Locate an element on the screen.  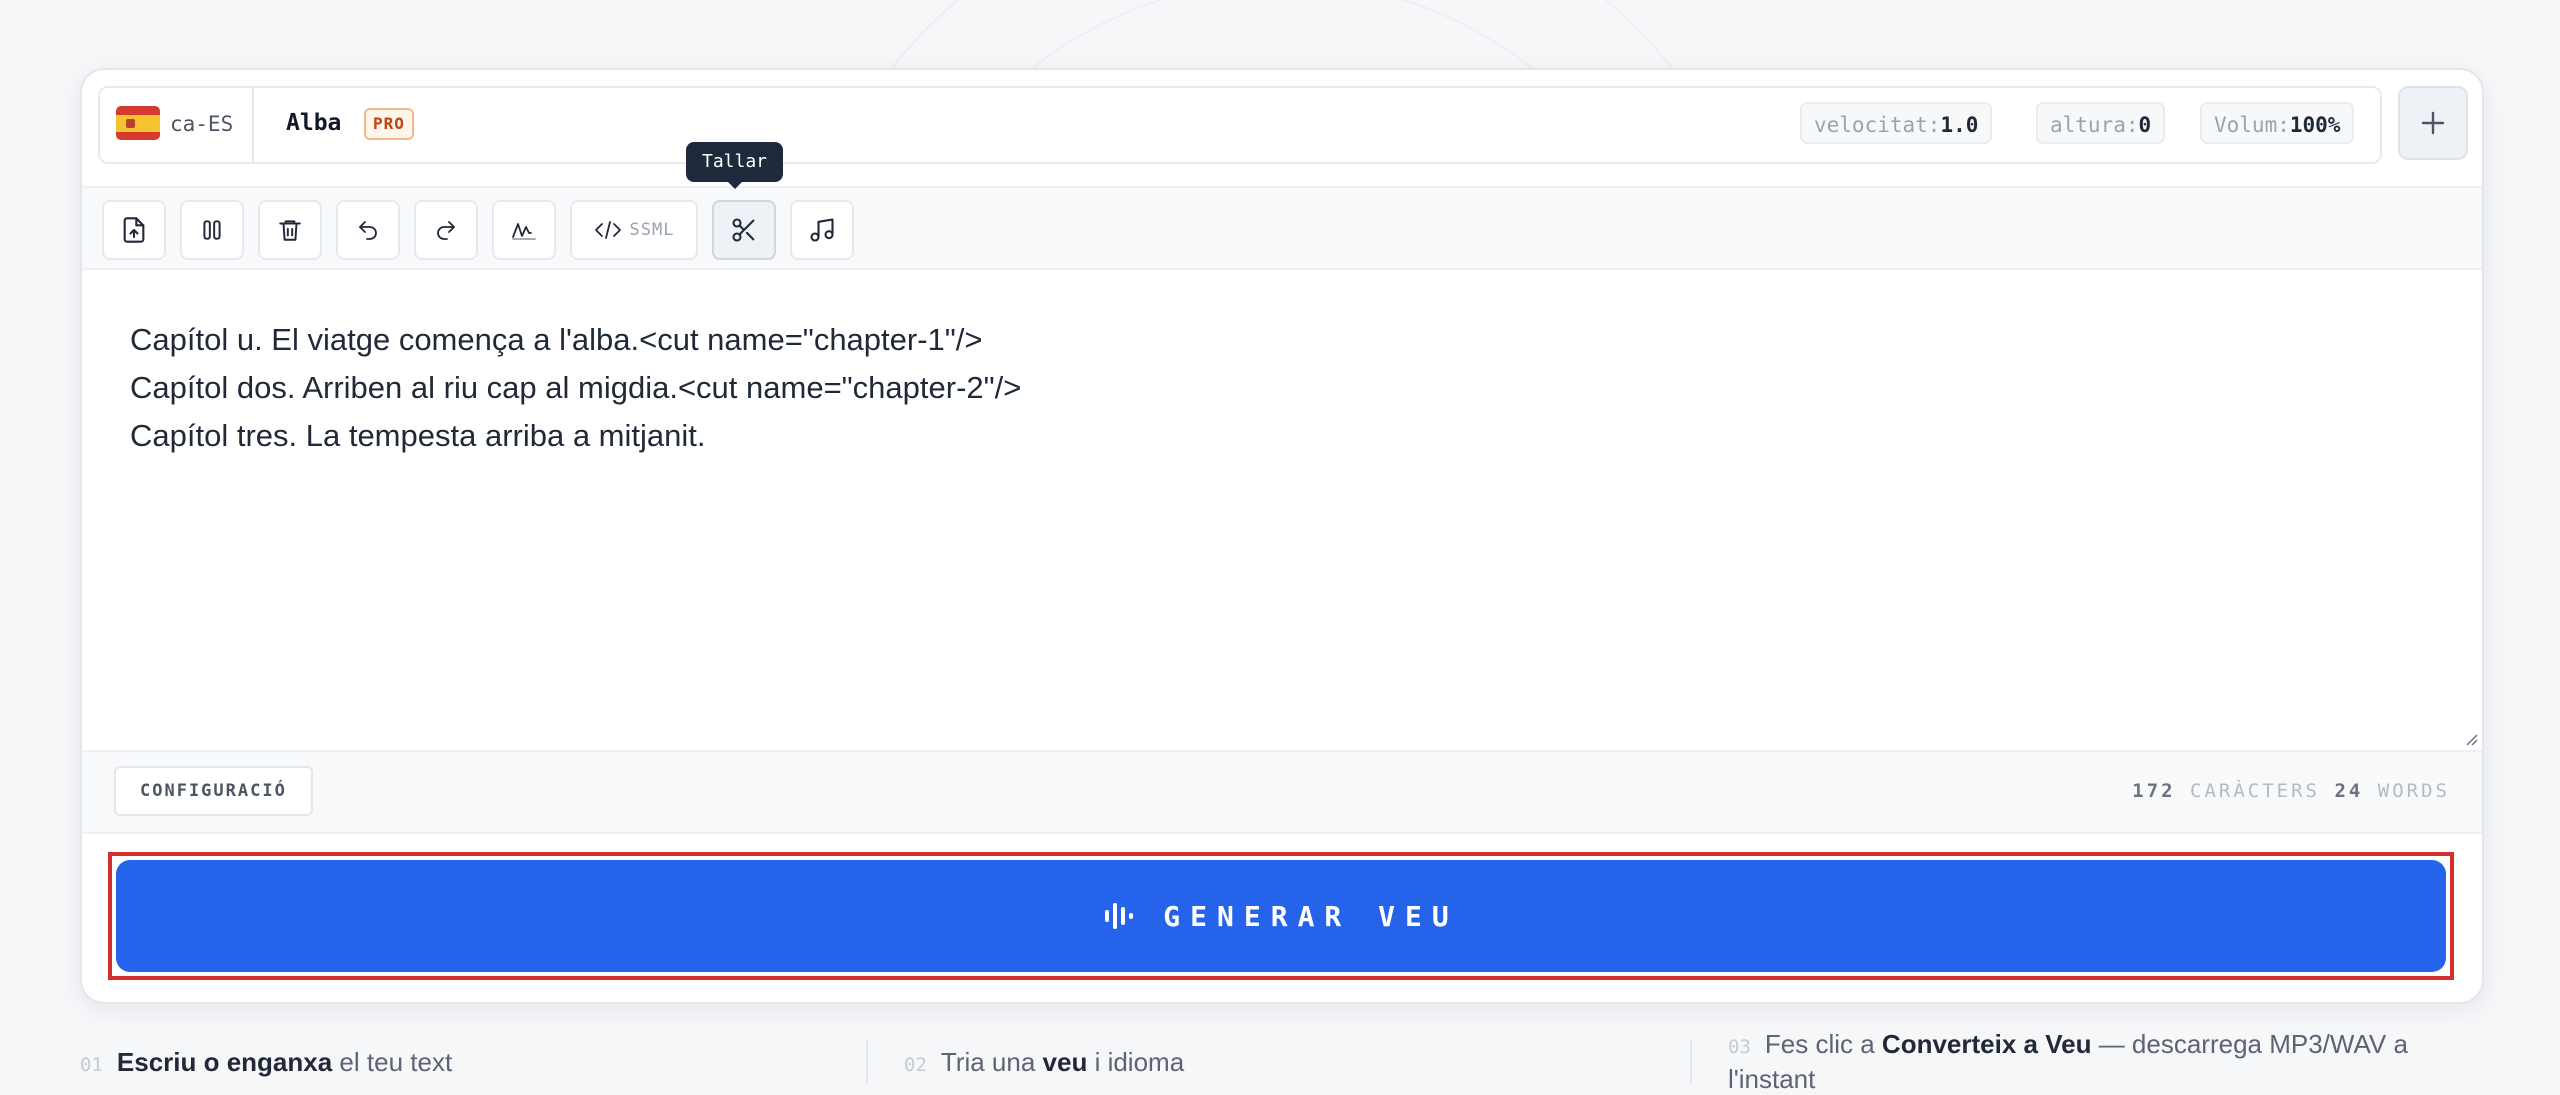
waveform-icon is located at coordinates (524, 231).